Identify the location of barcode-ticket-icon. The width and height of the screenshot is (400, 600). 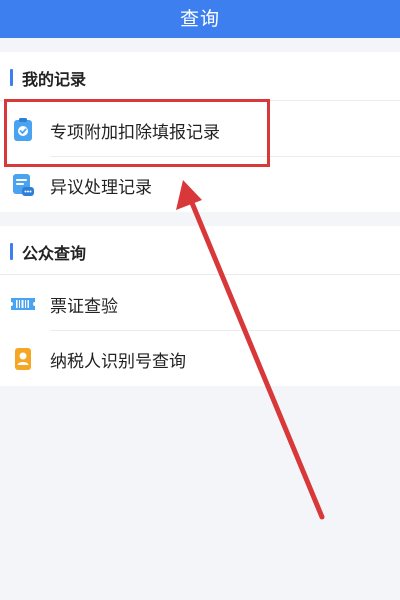
(23, 304).